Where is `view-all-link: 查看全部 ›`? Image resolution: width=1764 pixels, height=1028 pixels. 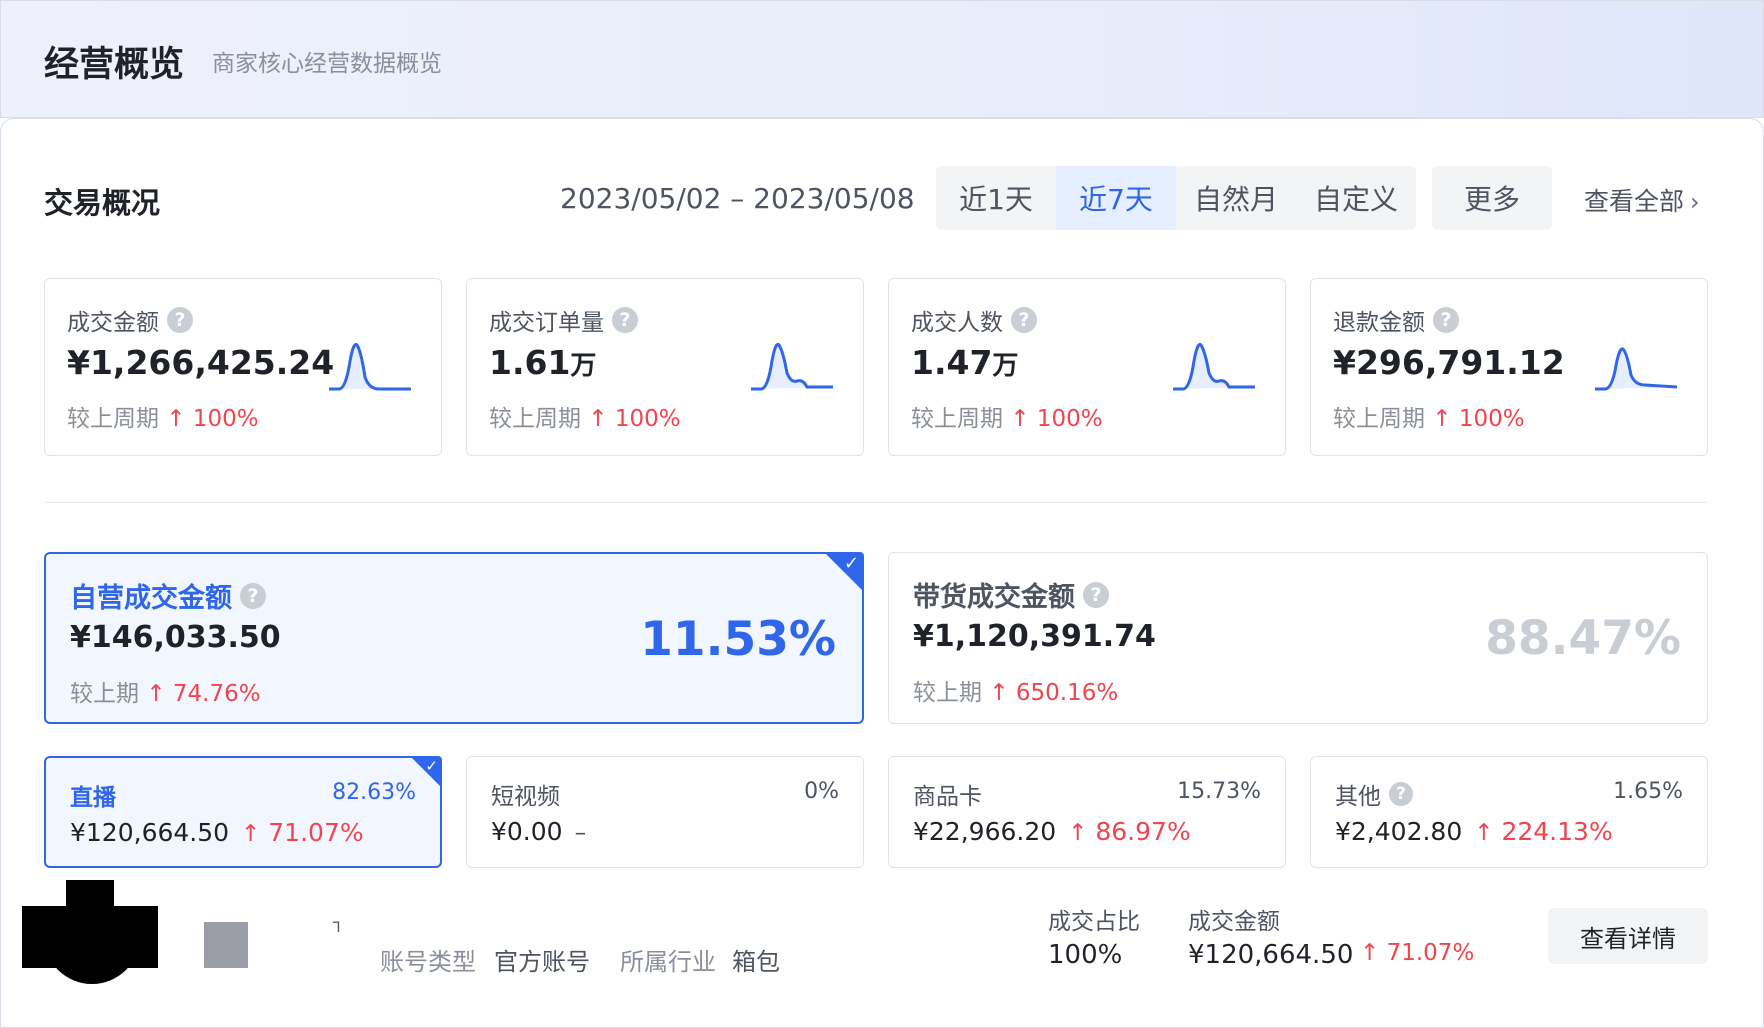 view-all-link: 查看全部 › is located at coordinates (1642, 200).